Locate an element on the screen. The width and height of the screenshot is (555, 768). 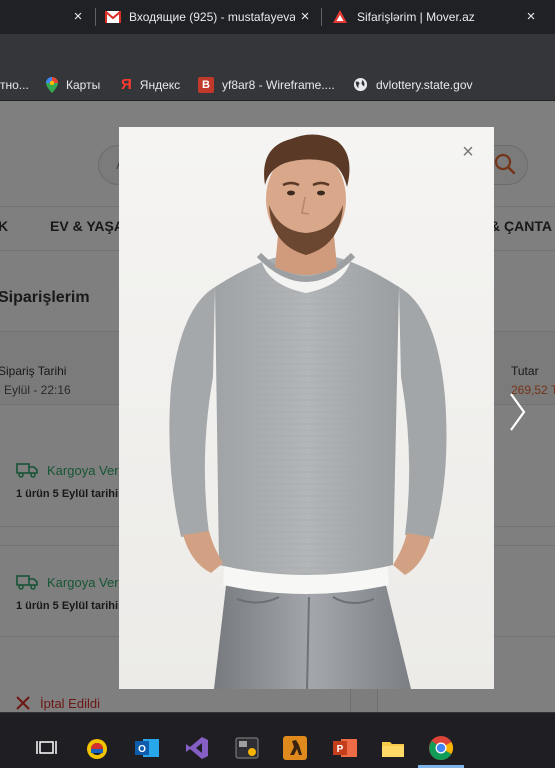
chevron-right-icon is located at coordinates (517, 412).